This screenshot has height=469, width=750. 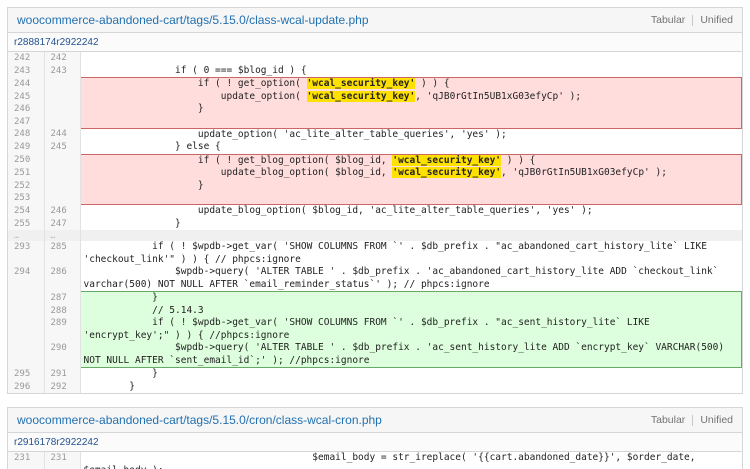 I want to click on revision-link-old: r2916178, so click(x=35, y=442).